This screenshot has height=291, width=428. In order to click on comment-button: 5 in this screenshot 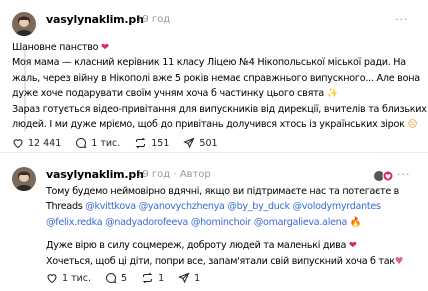, I will do `click(116, 278)`.